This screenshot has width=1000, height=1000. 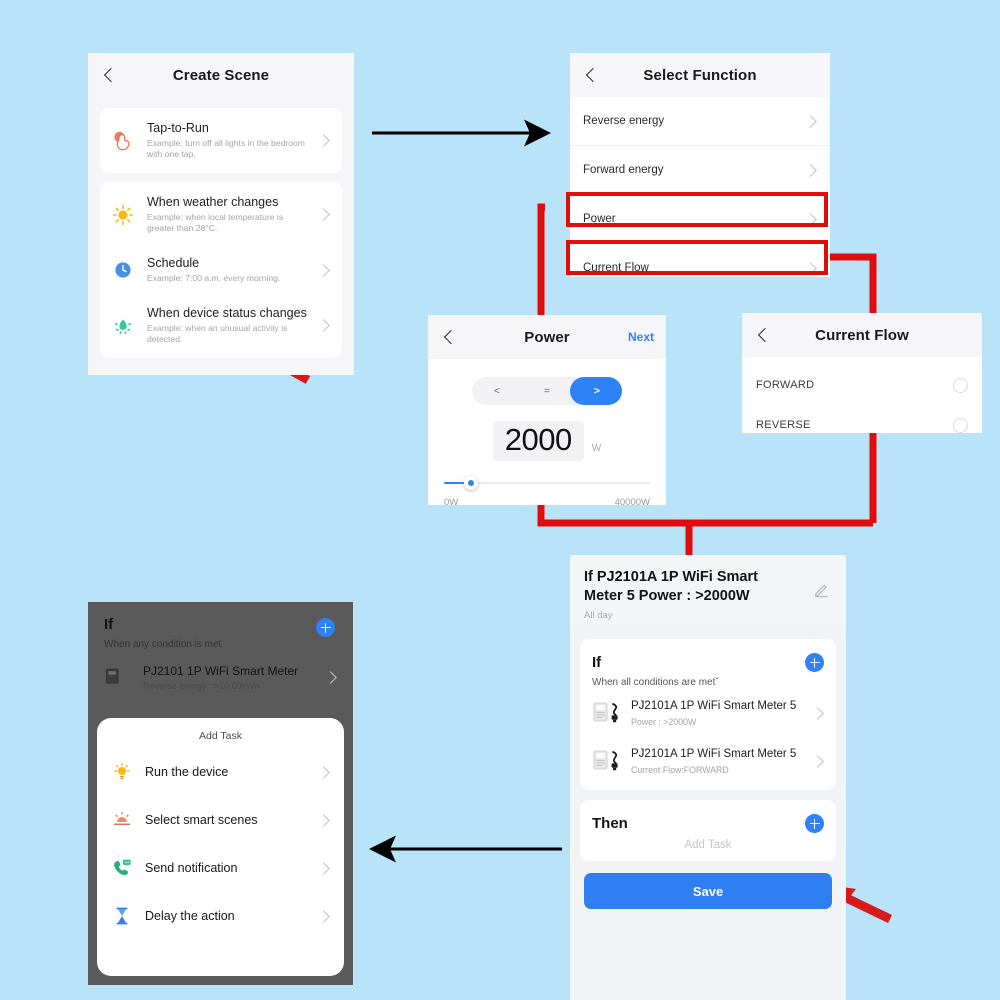 I want to click on power-value-field: 2000, so click(x=538, y=441).